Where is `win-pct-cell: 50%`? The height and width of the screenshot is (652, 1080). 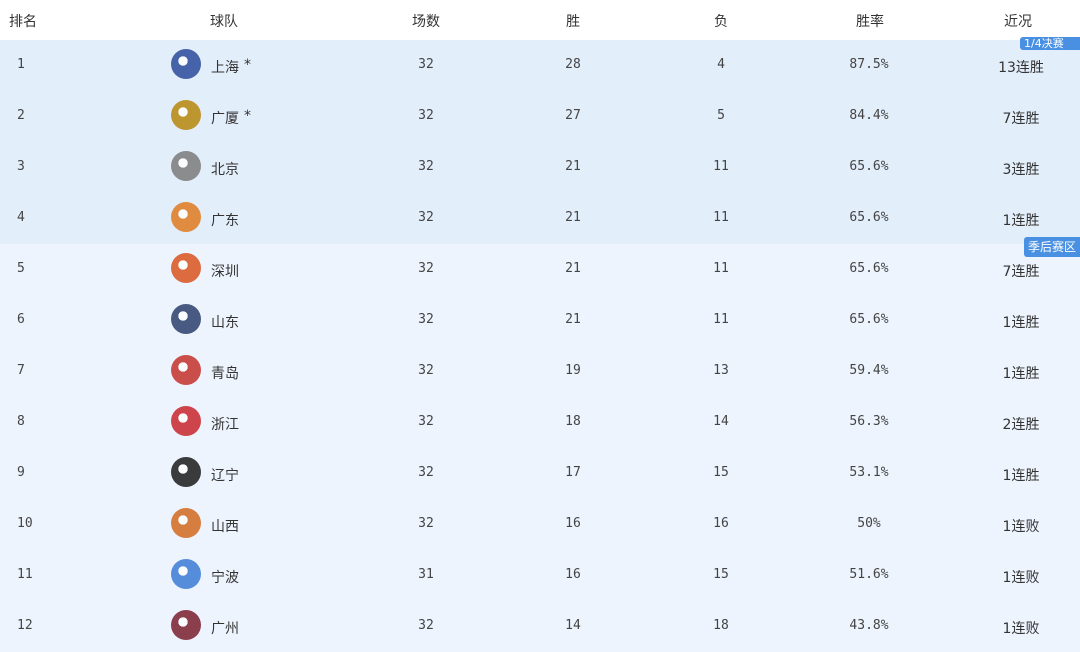 win-pct-cell: 50% is located at coordinates (869, 523).